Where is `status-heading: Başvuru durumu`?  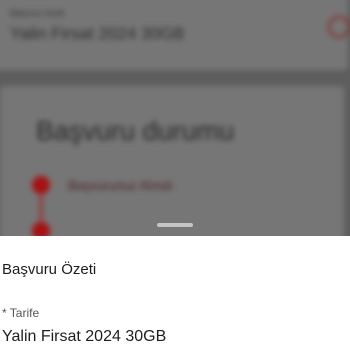
status-heading: Başvuru durumu is located at coordinates (135, 131).